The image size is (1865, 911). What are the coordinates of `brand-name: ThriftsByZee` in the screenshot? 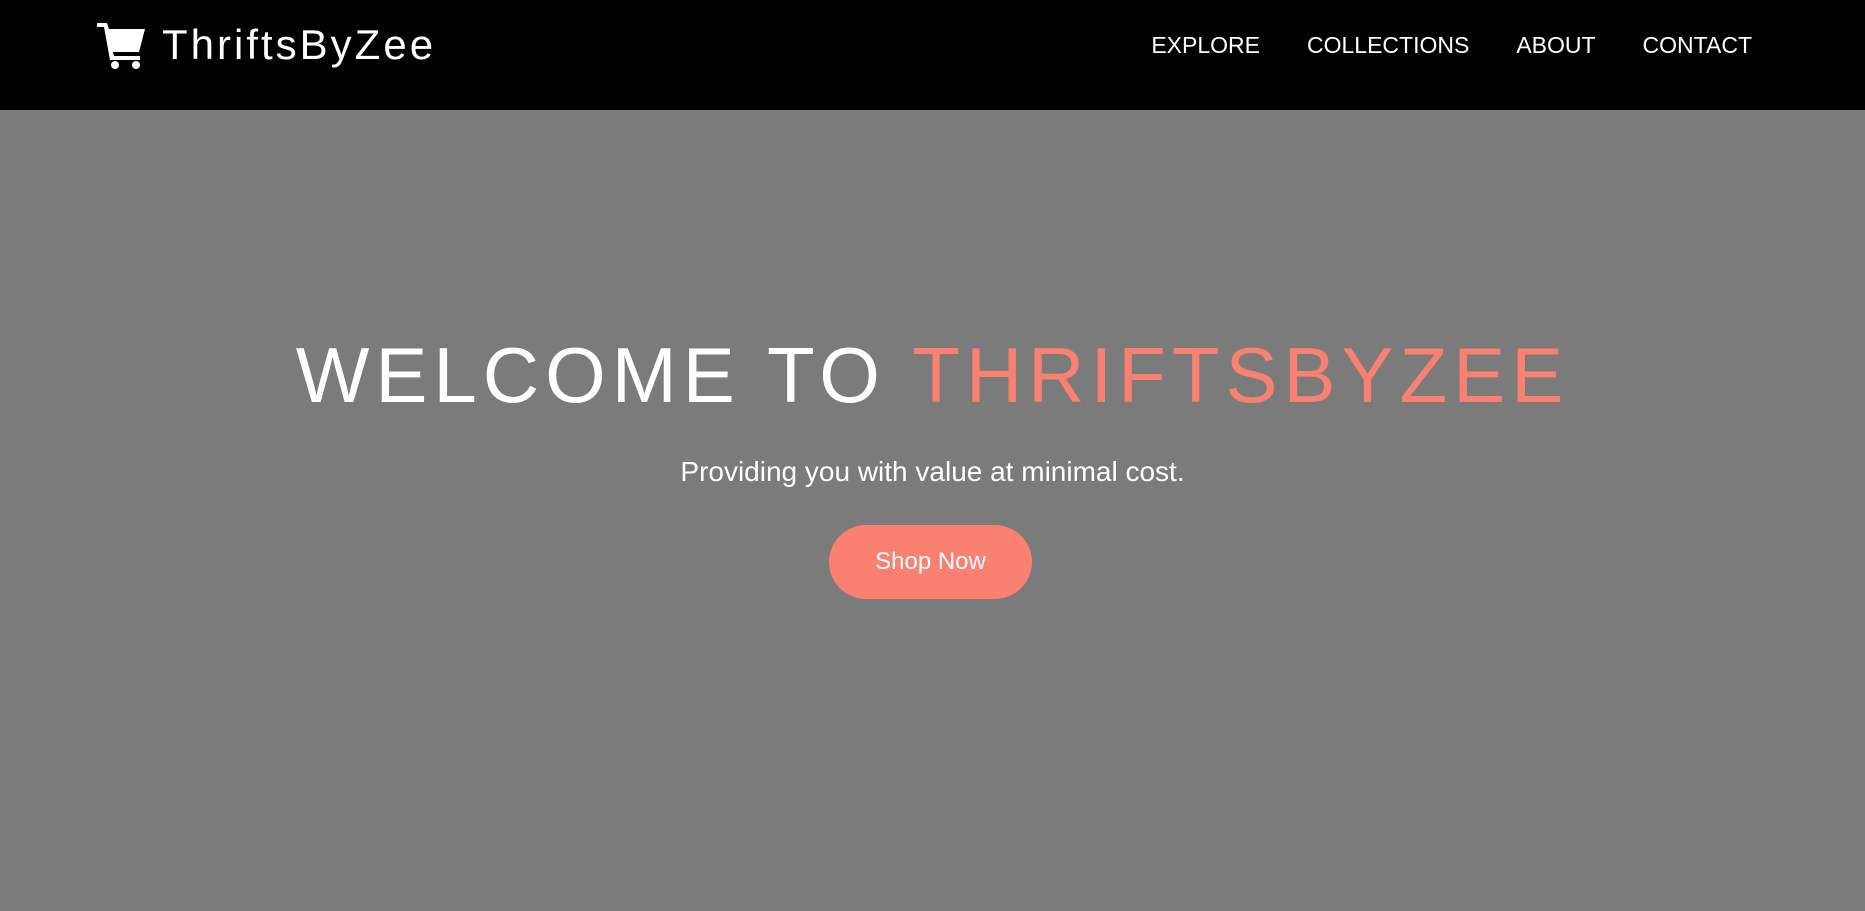 It's located at (299, 44).